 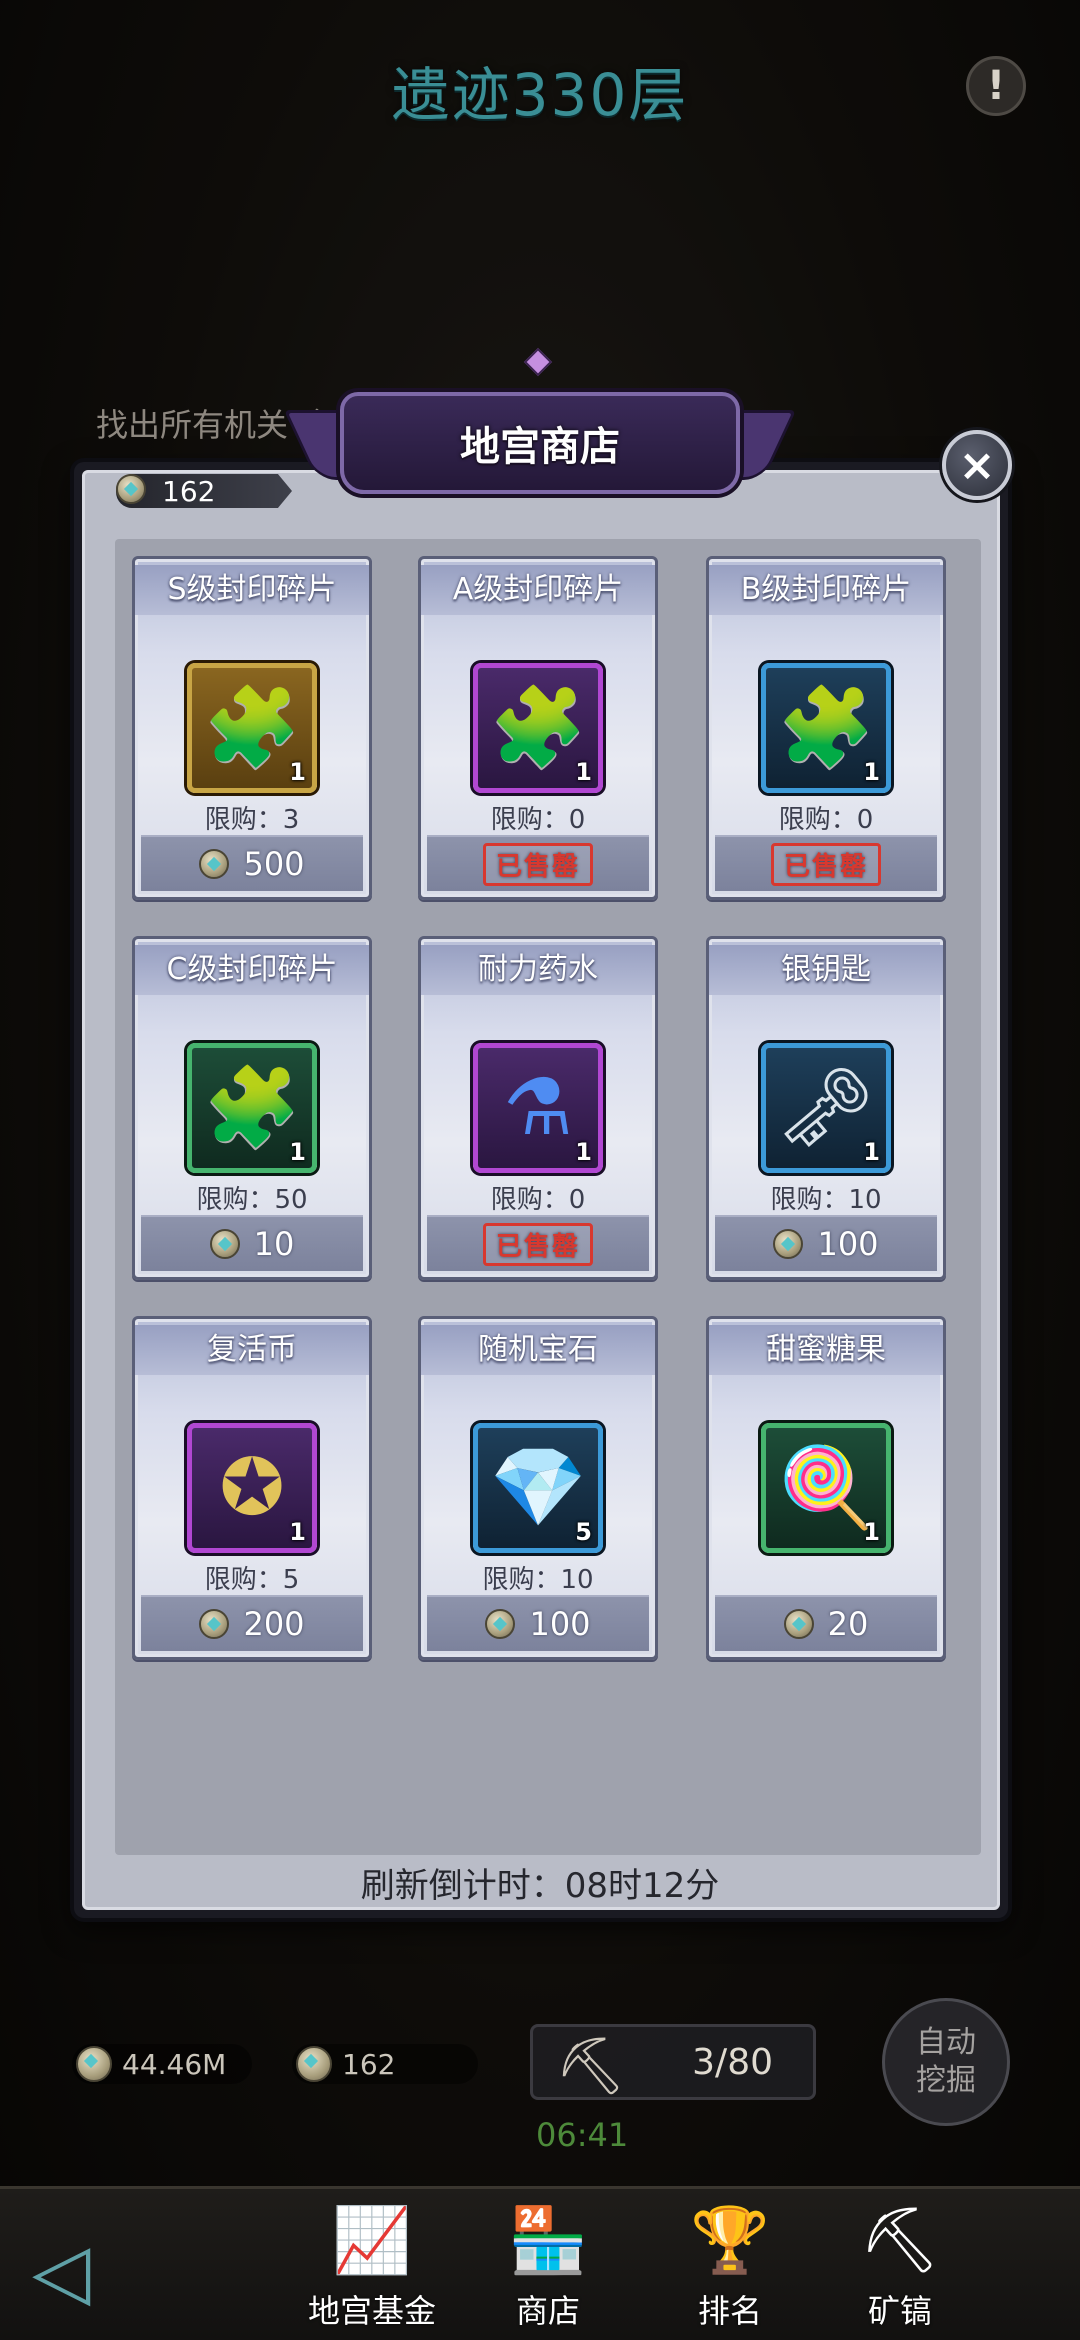 What do you see at coordinates (274, 1624) in the screenshot?
I see `item-price: 200` at bounding box center [274, 1624].